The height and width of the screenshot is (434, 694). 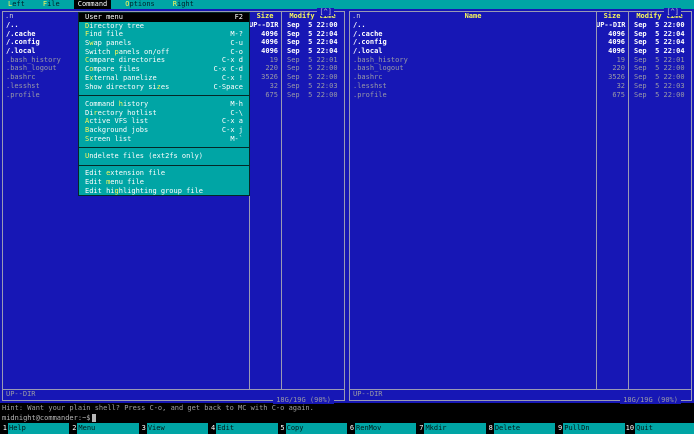 I want to click on function-key-label: View, so click(x=177, y=428).